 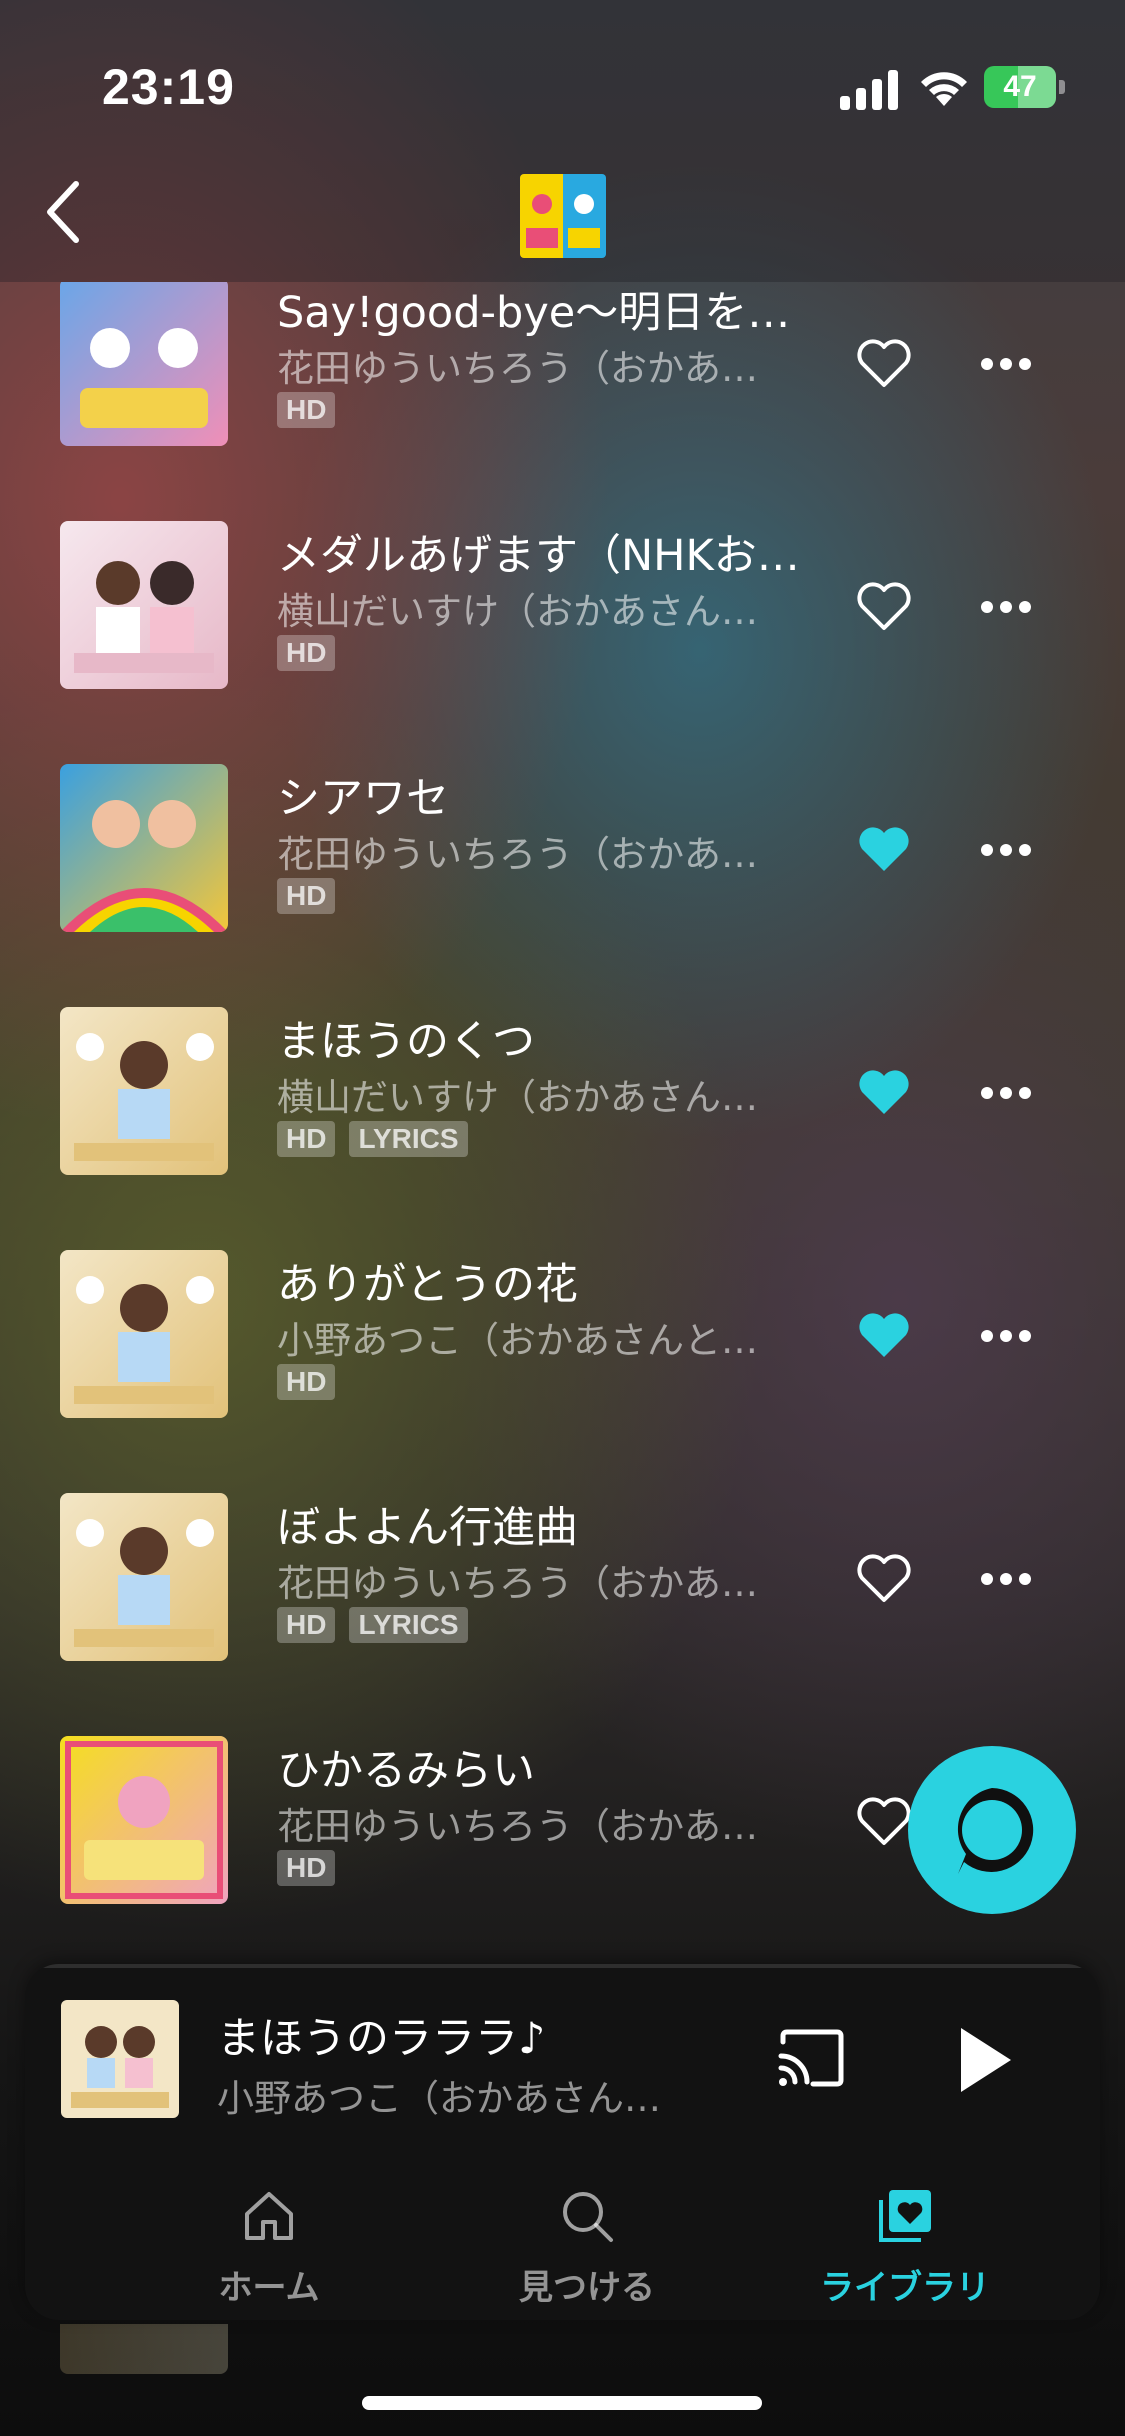 What do you see at coordinates (905, 2288) in the screenshot?
I see `tab-library-label: ライブラリ` at bounding box center [905, 2288].